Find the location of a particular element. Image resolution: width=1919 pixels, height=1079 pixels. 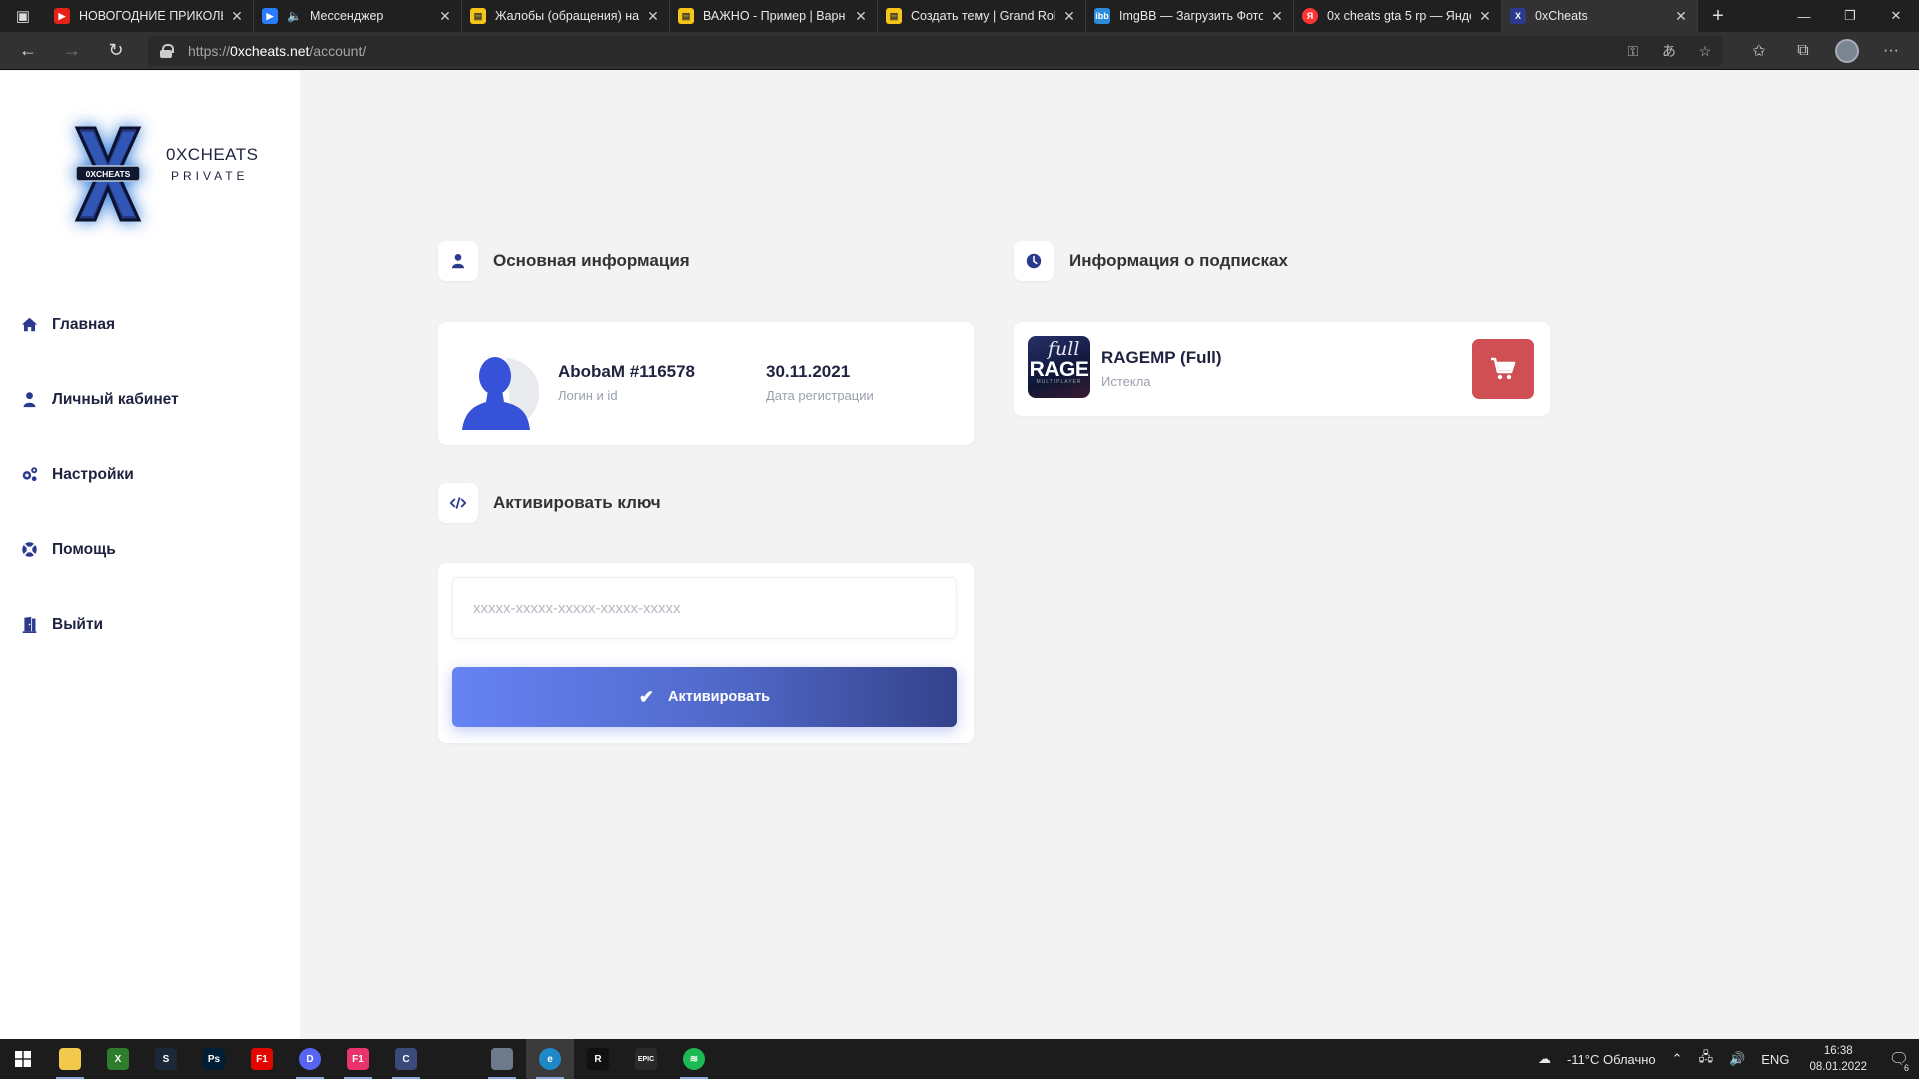

image-text-bottom: MULTIPLAYER is located at coordinates (1059, 382).